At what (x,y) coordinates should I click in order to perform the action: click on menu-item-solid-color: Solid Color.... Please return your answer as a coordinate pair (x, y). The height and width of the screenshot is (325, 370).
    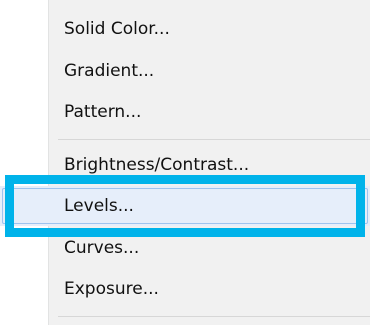
    Looking at the image, I should click on (185, 29).